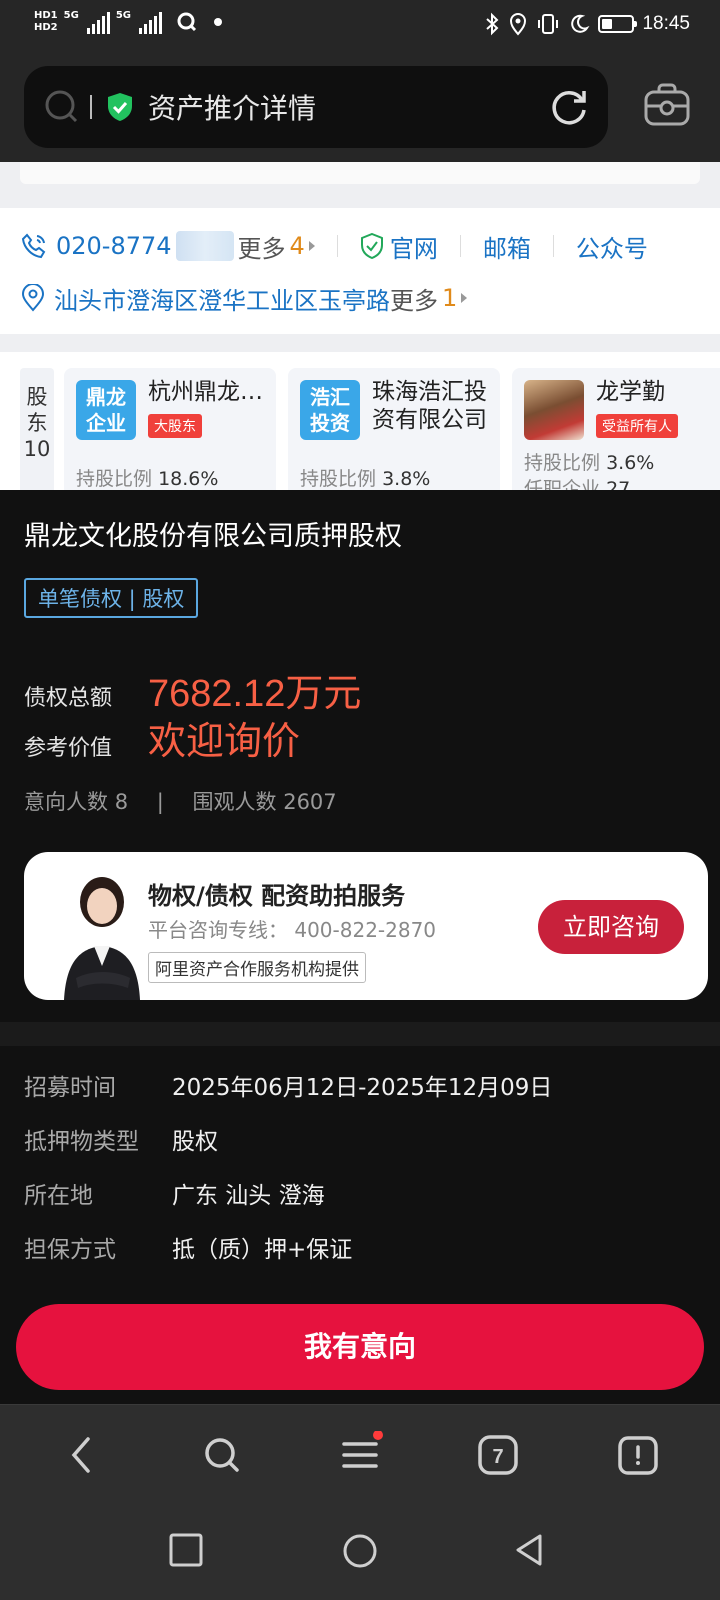 The image size is (720, 1600). Describe the element at coordinates (334, 246) in the screenshot. I see `contact-row: 020-8774 更多 4 官网 邮箱 公众号` at that location.